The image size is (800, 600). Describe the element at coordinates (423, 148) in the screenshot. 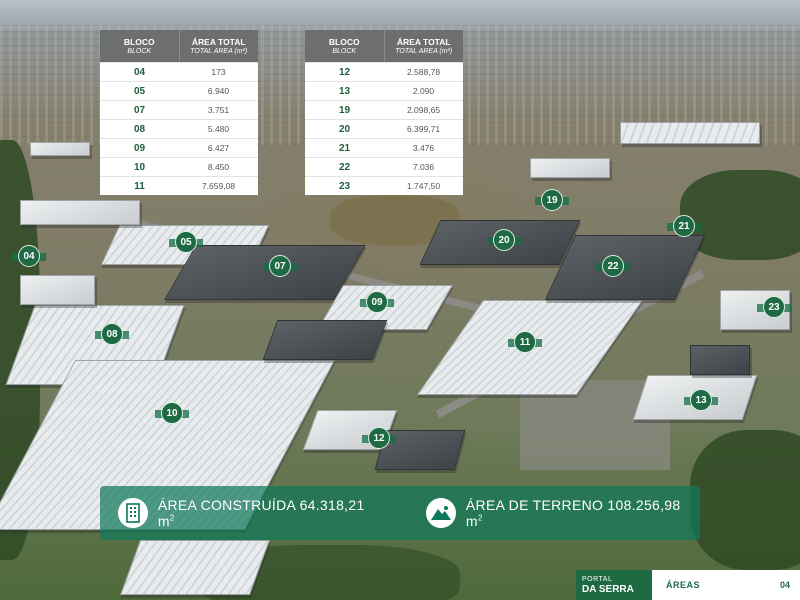

I see `block-area: 3.476` at that location.